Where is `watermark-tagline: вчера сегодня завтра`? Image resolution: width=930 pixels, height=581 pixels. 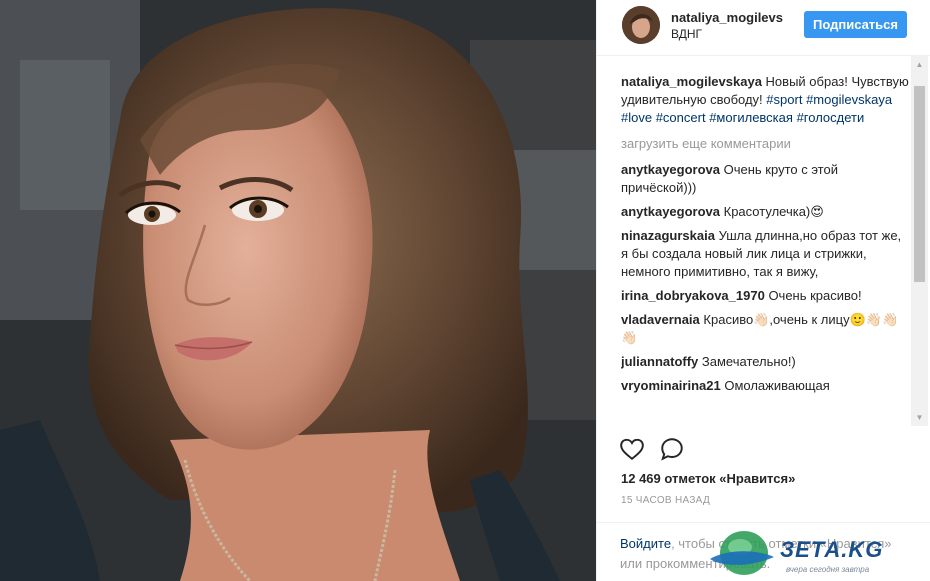 watermark-tagline: вчера сегодня завтра is located at coordinates (828, 569).